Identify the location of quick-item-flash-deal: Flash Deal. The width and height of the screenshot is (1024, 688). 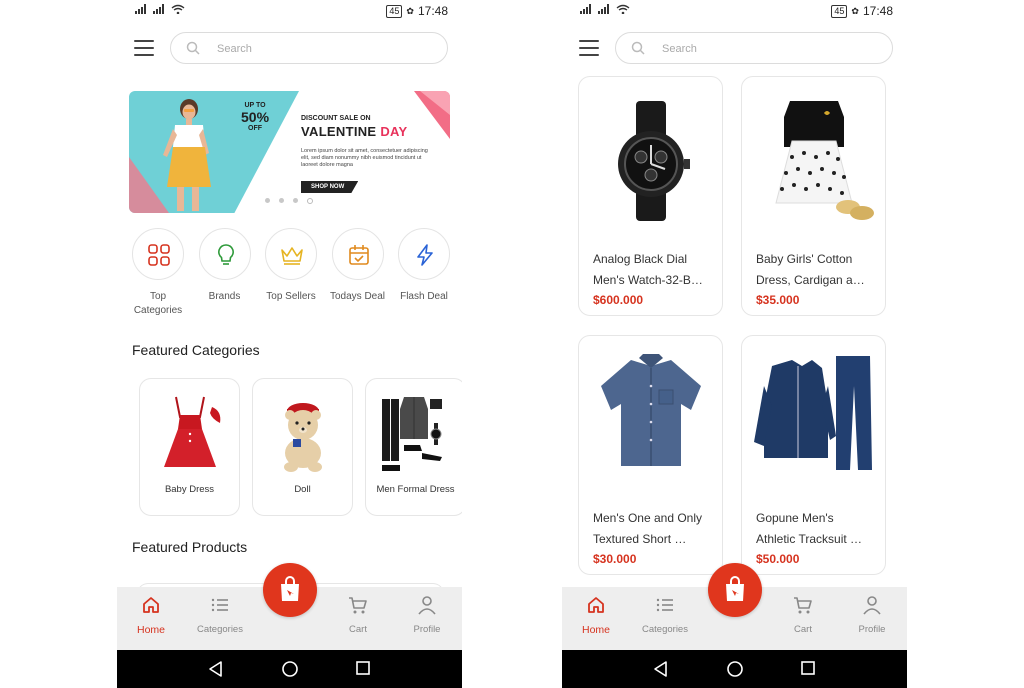
(424, 273).